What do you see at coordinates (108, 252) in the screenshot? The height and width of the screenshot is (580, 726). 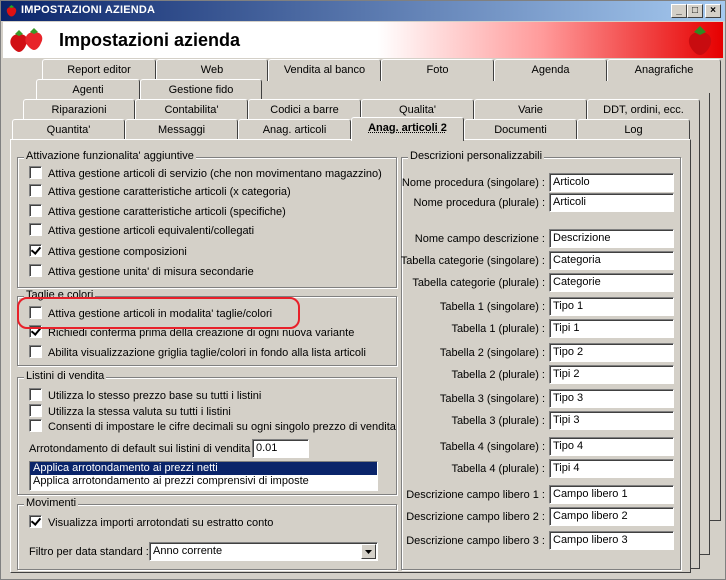 I see `checkbox-composizioni: Attiva gestione composizioni` at bounding box center [108, 252].